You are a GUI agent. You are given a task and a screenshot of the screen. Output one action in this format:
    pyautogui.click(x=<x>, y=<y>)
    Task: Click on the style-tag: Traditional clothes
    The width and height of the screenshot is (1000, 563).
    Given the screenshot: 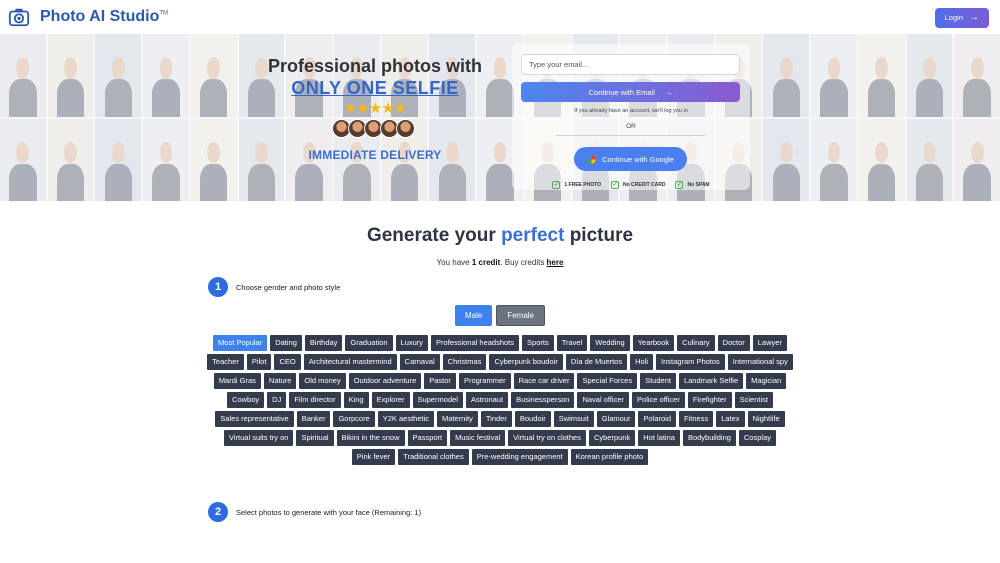 What is the action you would take?
    pyautogui.click(x=433, y=457)
    